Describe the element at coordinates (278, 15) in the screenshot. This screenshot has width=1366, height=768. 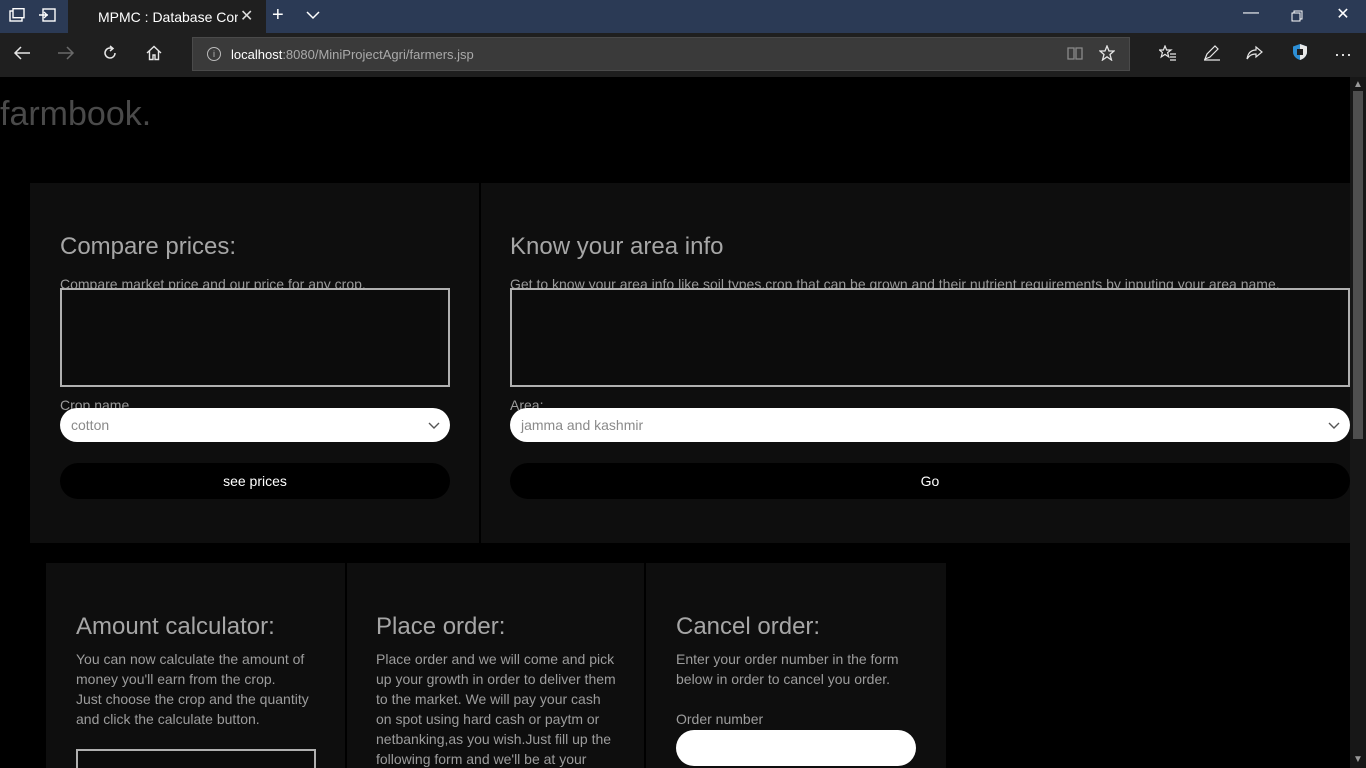
I see `new-tab-icon: +` at that location.